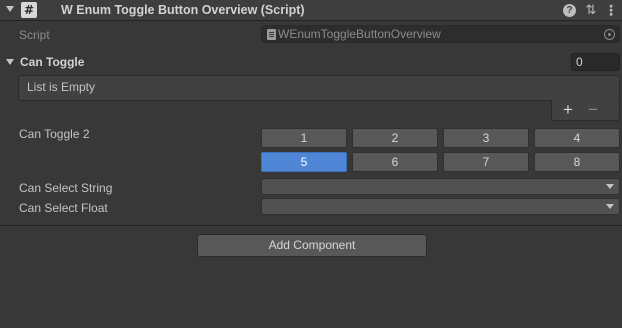 Image resolution: width=622 pixels, height=328 pixels. Describe the element at coordinates (312, 245) in the screenshot. I see `add-component-button: Add Component` at that location.